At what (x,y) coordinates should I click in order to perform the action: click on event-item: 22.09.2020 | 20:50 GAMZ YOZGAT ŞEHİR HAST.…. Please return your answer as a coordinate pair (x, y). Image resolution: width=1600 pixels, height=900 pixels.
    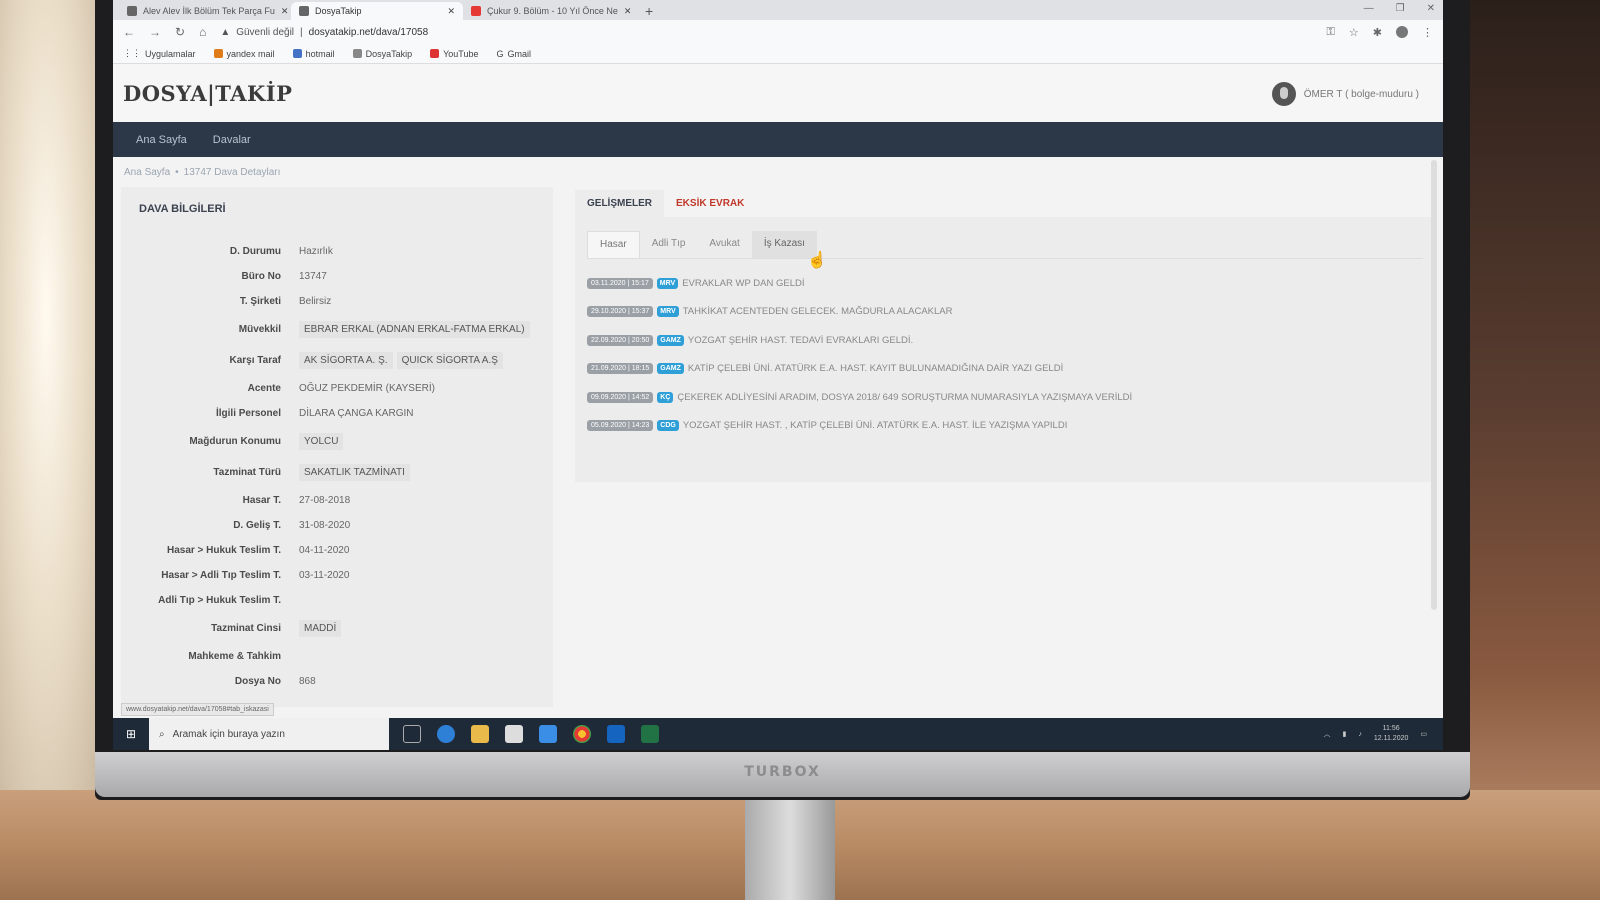
    Looking at the image, I should click on (1005, 340).